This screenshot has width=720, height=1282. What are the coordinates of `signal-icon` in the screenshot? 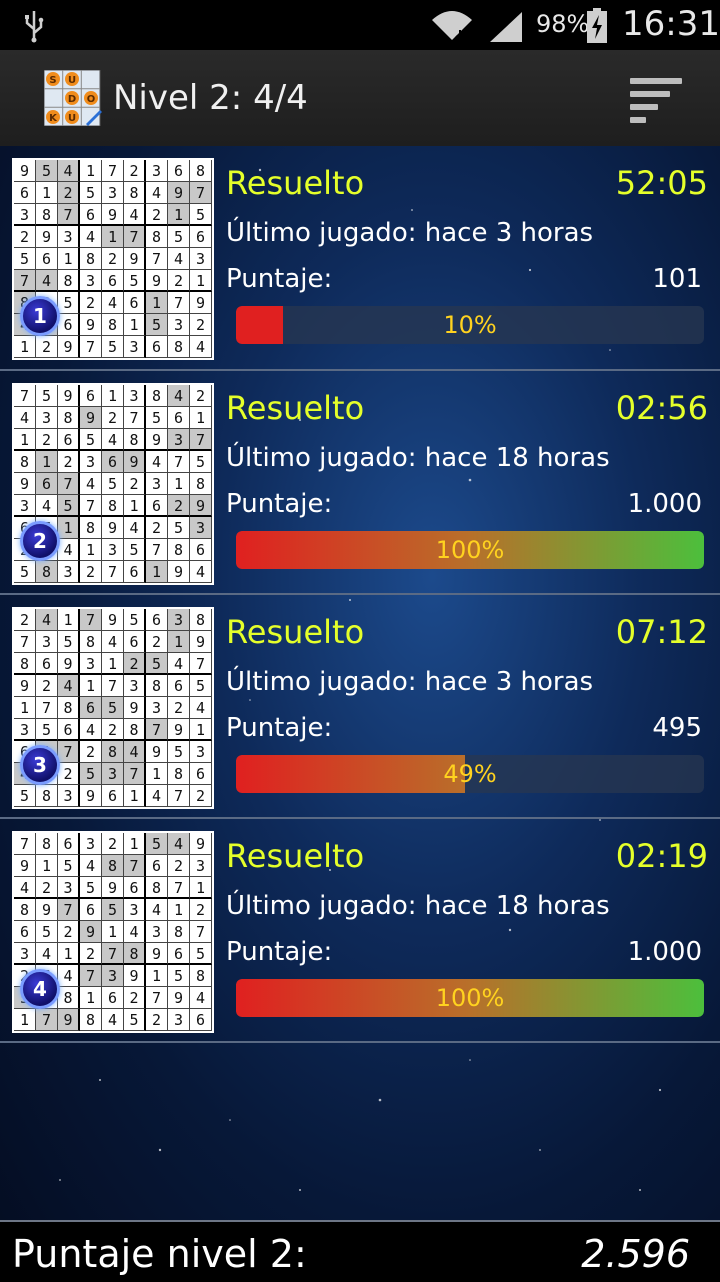 It's located at (506, 27).